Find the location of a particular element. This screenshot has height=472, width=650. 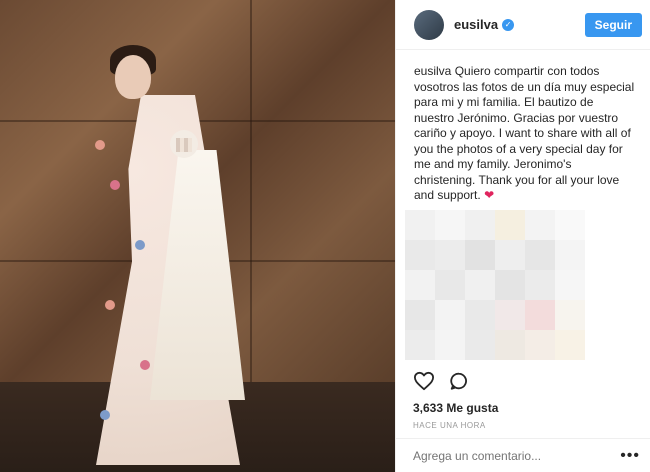

comment-input is located at coordinates (517, 455).